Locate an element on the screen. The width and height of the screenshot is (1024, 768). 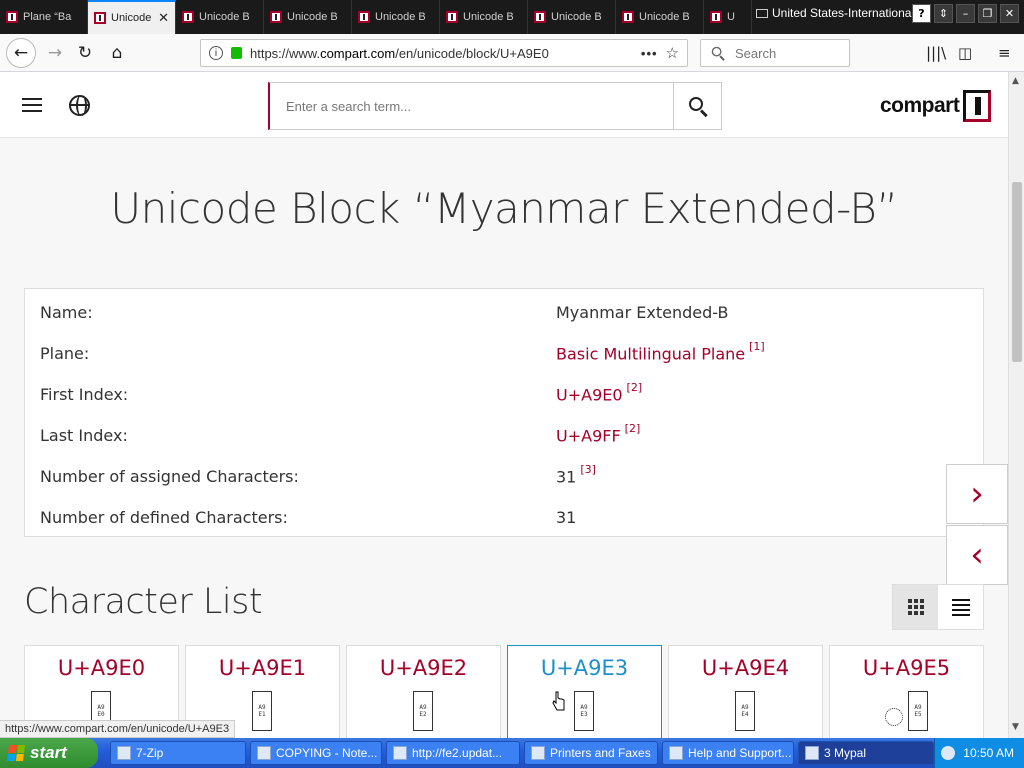
browser-tab: Plane “Ba is located at coordinates (44, 17).